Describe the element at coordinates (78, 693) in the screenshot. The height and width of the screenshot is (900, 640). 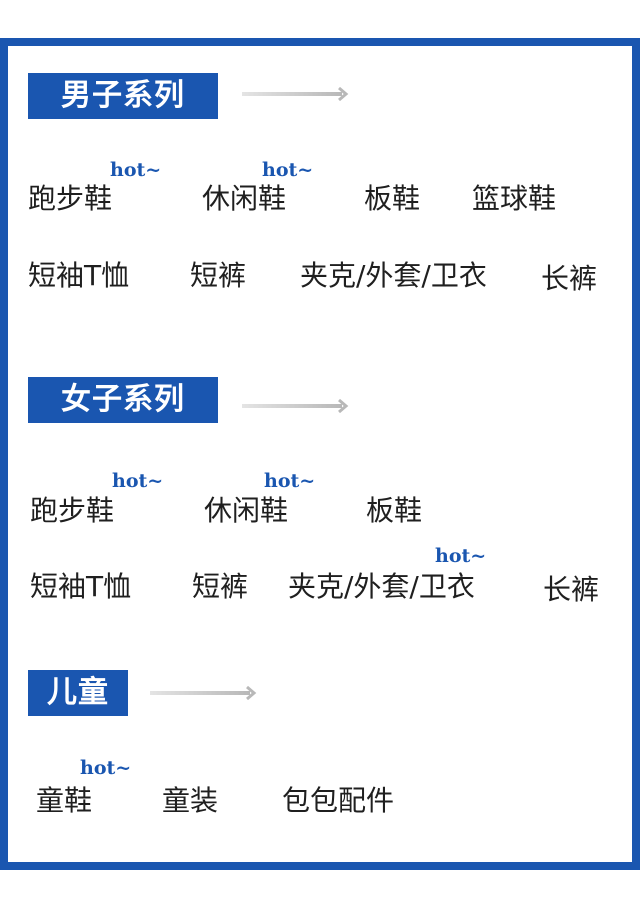
I see `section-title-kids: 儿童` at that location.